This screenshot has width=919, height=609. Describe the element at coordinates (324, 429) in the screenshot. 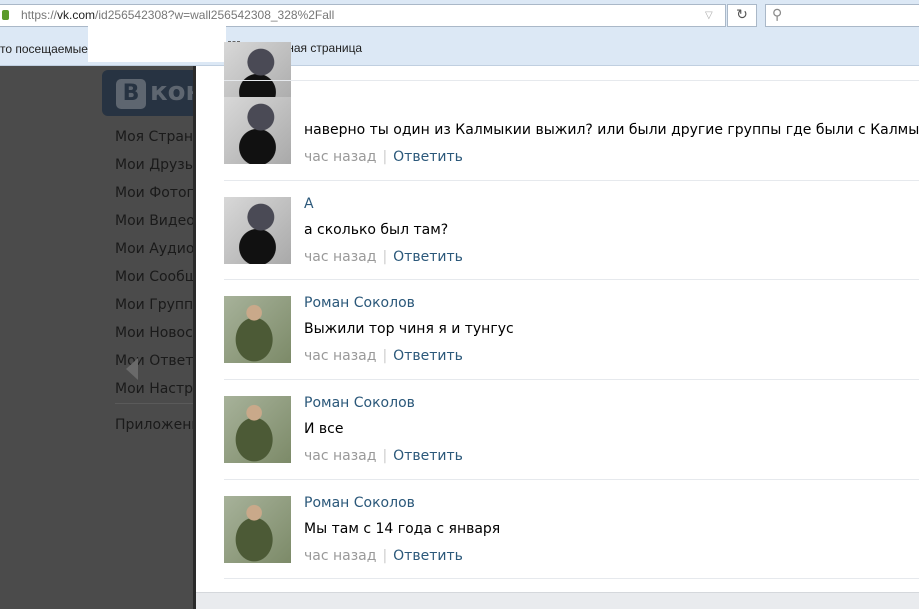

I see `comment-text: И все` at that location.